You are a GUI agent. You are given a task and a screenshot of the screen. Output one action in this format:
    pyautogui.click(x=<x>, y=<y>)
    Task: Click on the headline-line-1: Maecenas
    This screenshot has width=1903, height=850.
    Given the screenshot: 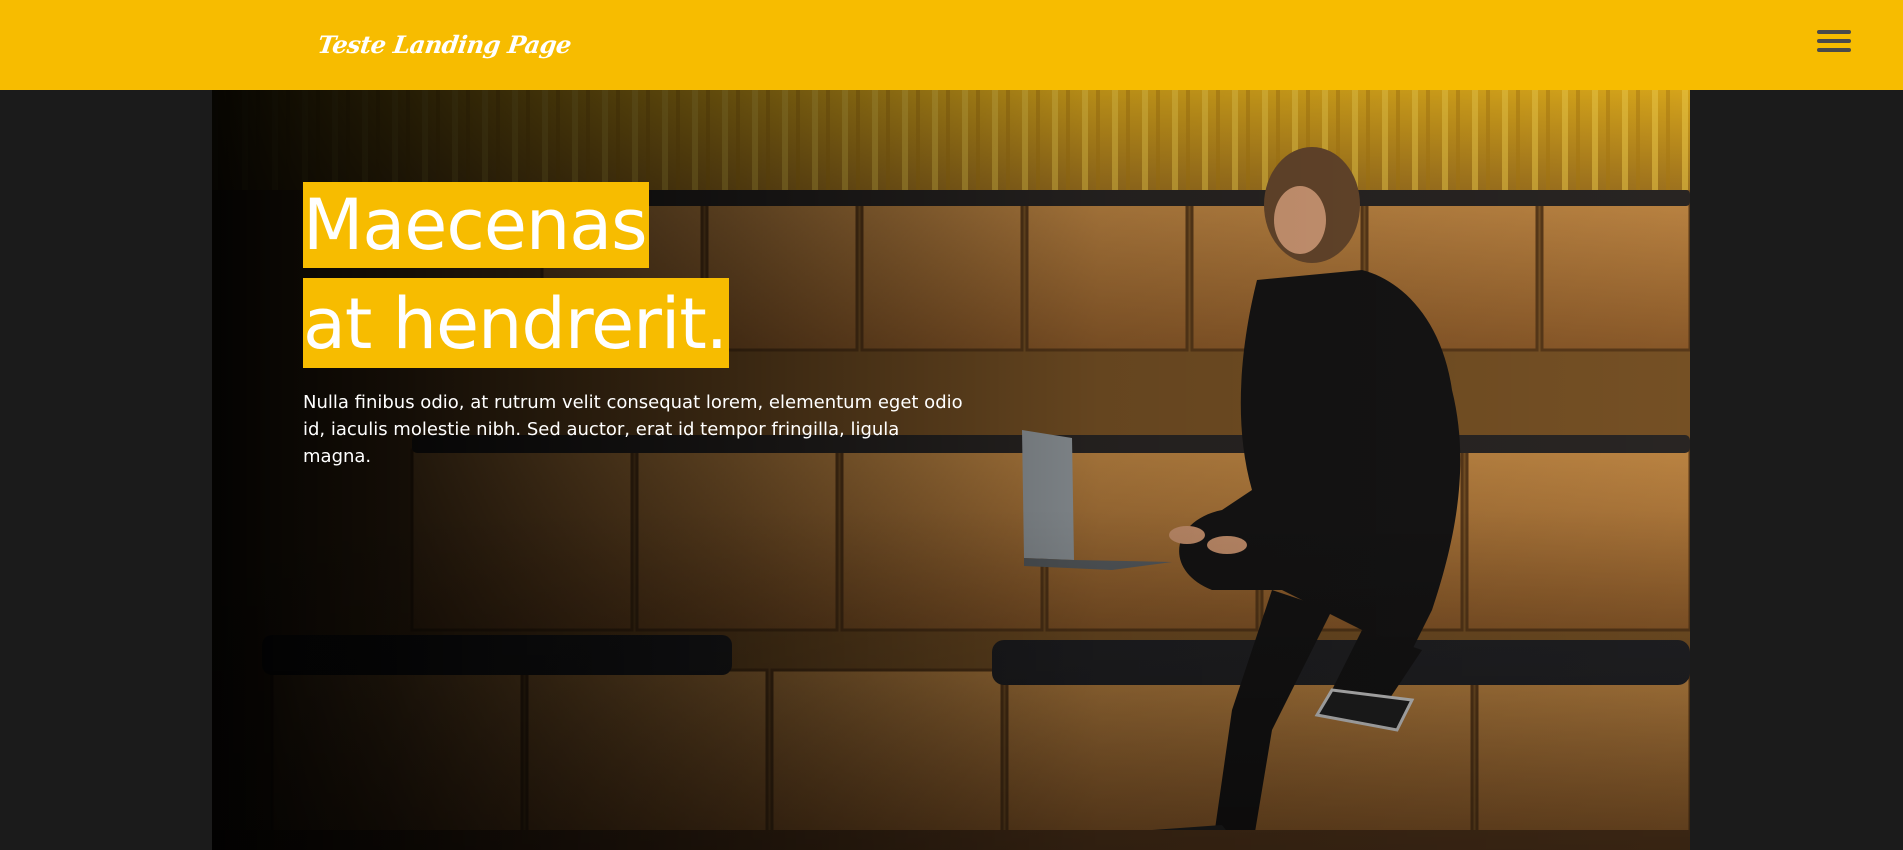 What is the action you would take?
    pyautogui.click(x=476, y=225)
    